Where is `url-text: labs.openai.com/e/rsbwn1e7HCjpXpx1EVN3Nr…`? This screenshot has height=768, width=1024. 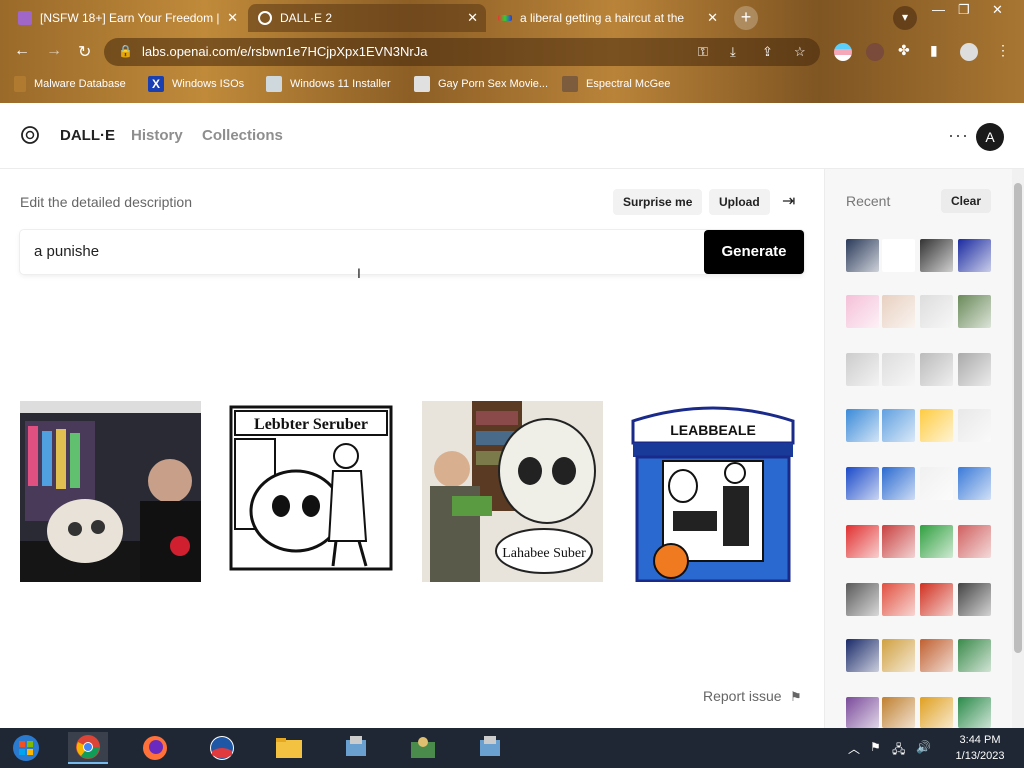
url-text: labs.openai.com/e/rsbwn1e7HCjpXpx1EVN3Nr… is located at coordinates (284, 51).